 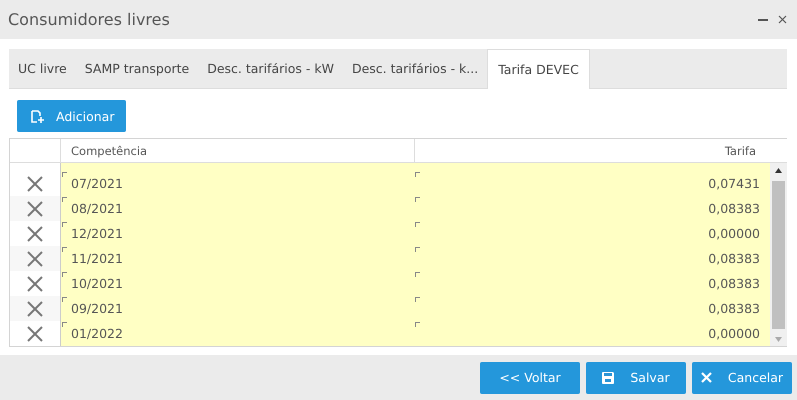 What do you see at coordinates (592, 183) in the screenshot?
I see `table-cell: 0,07431` at bounding box center [592, 183].